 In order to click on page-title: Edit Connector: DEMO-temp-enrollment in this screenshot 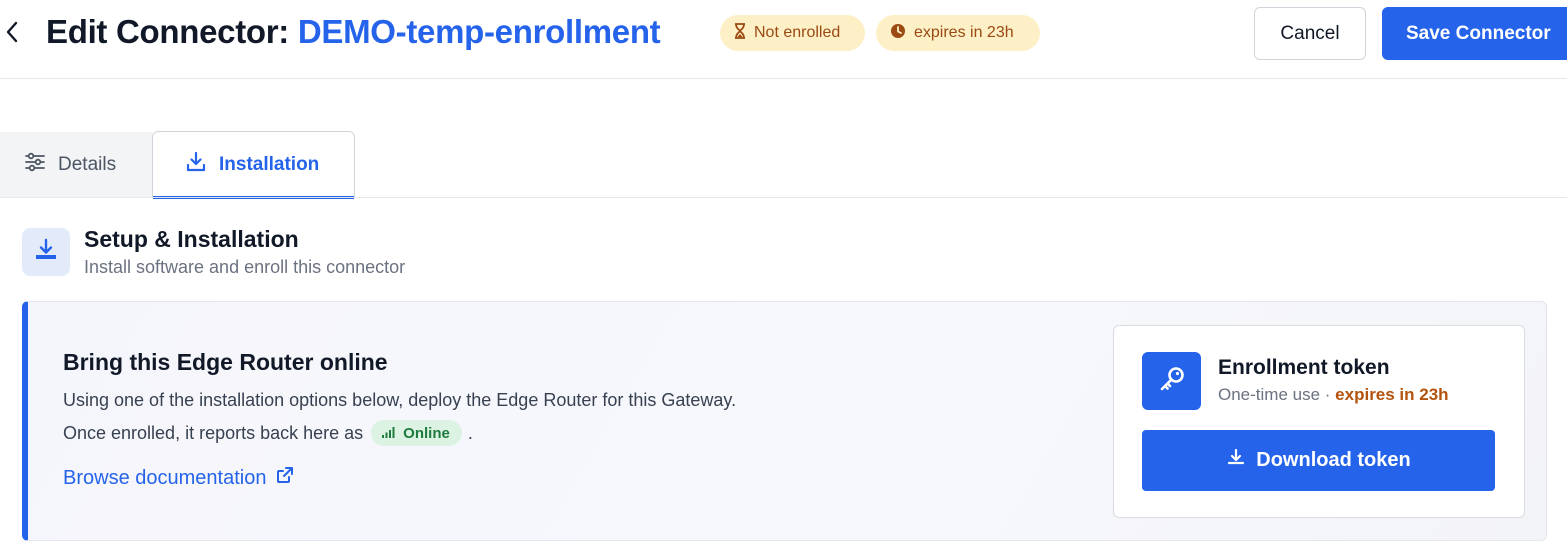, I will do `click(353, 32)`.